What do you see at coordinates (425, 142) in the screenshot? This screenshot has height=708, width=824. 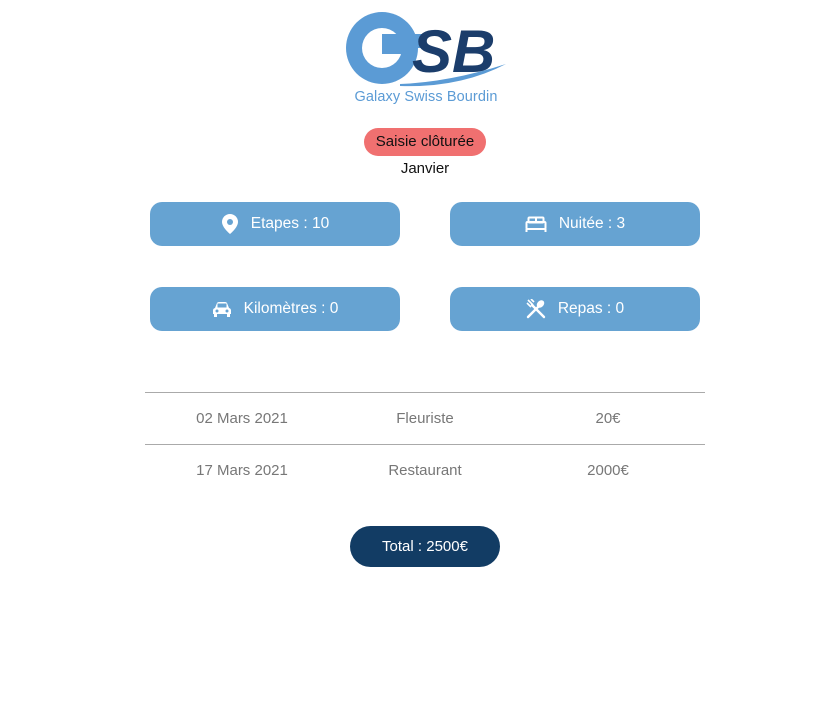 I see `status-badge: Saisie clôturée` at bounding box center [425, 142].